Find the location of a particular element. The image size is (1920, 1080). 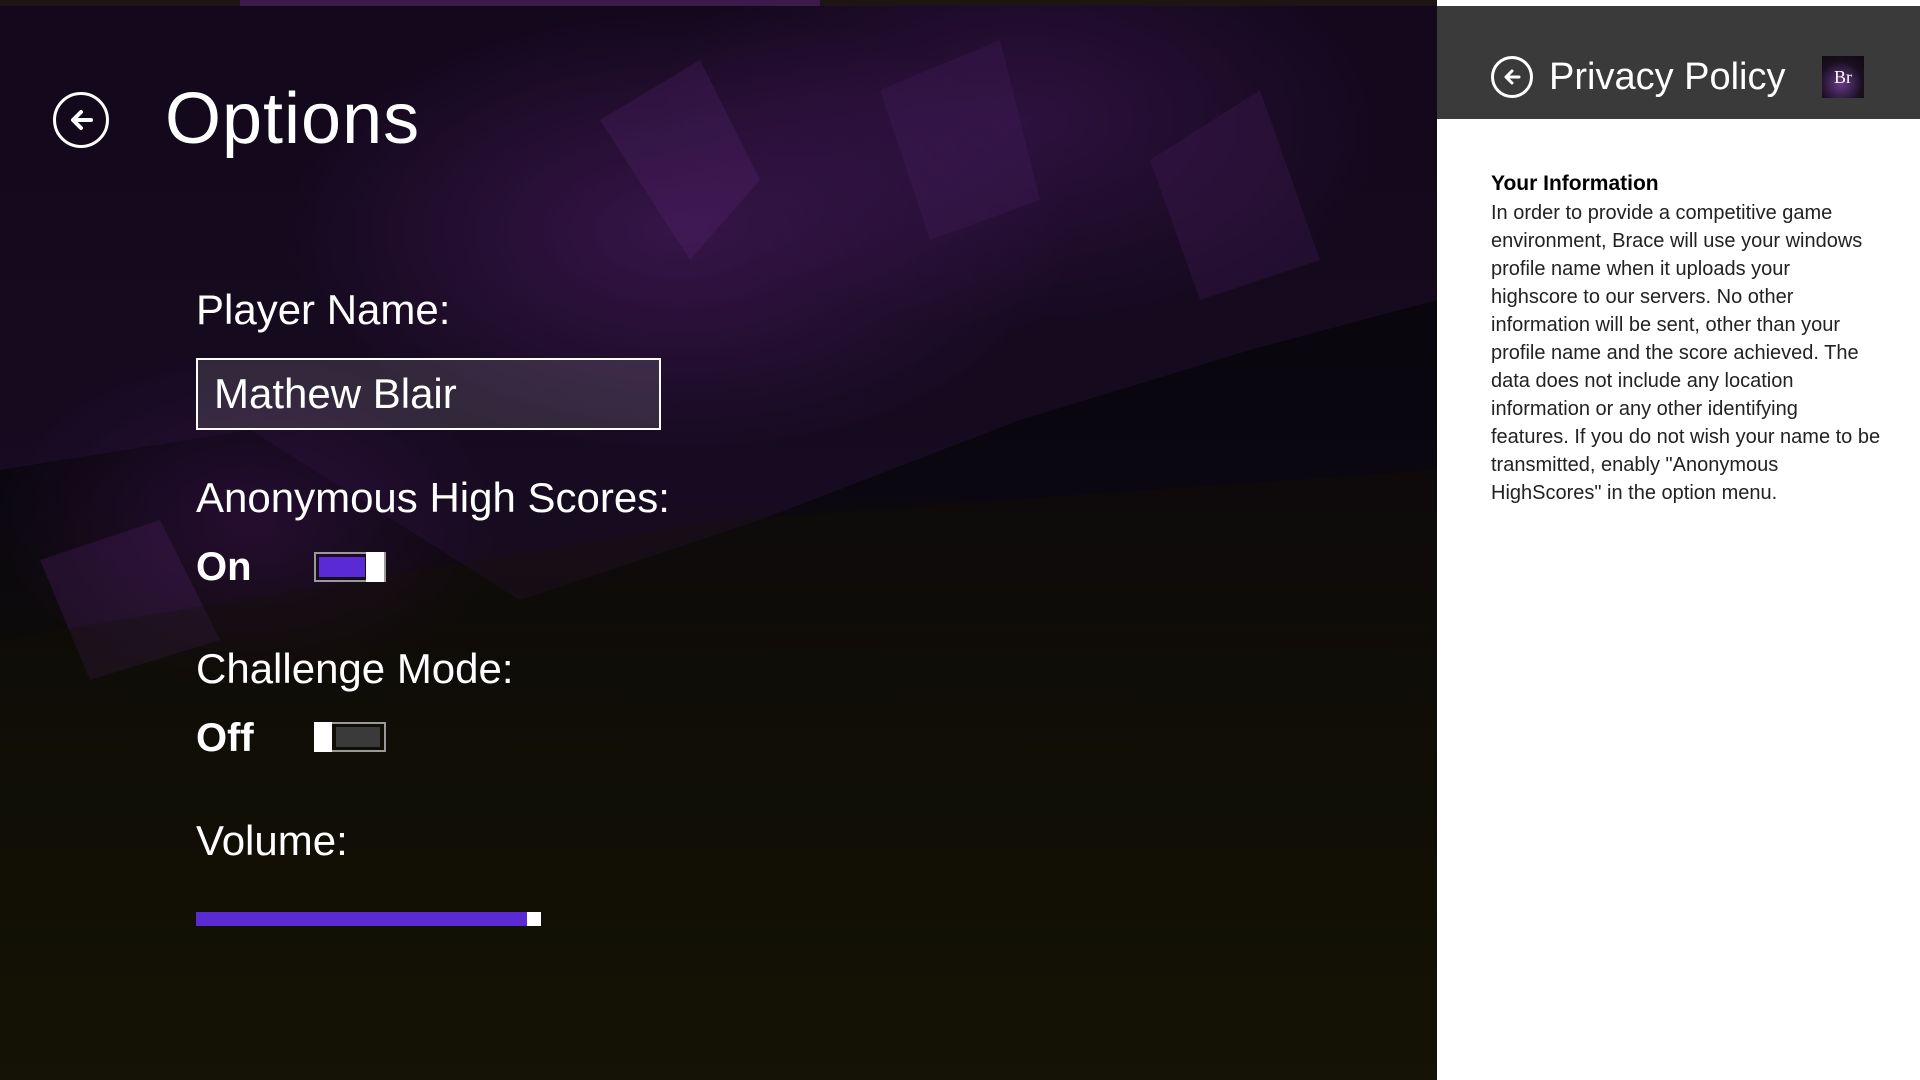

flyout-back-button is located at coordinates (1512, 77).